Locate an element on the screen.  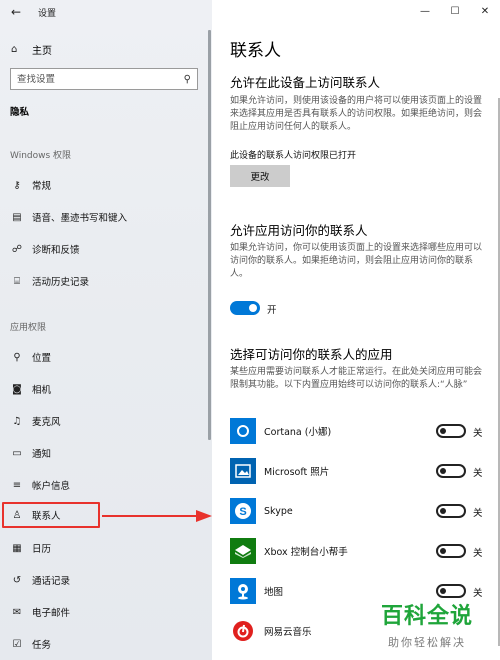
maps-toggle is located at coordinates (451, 591).